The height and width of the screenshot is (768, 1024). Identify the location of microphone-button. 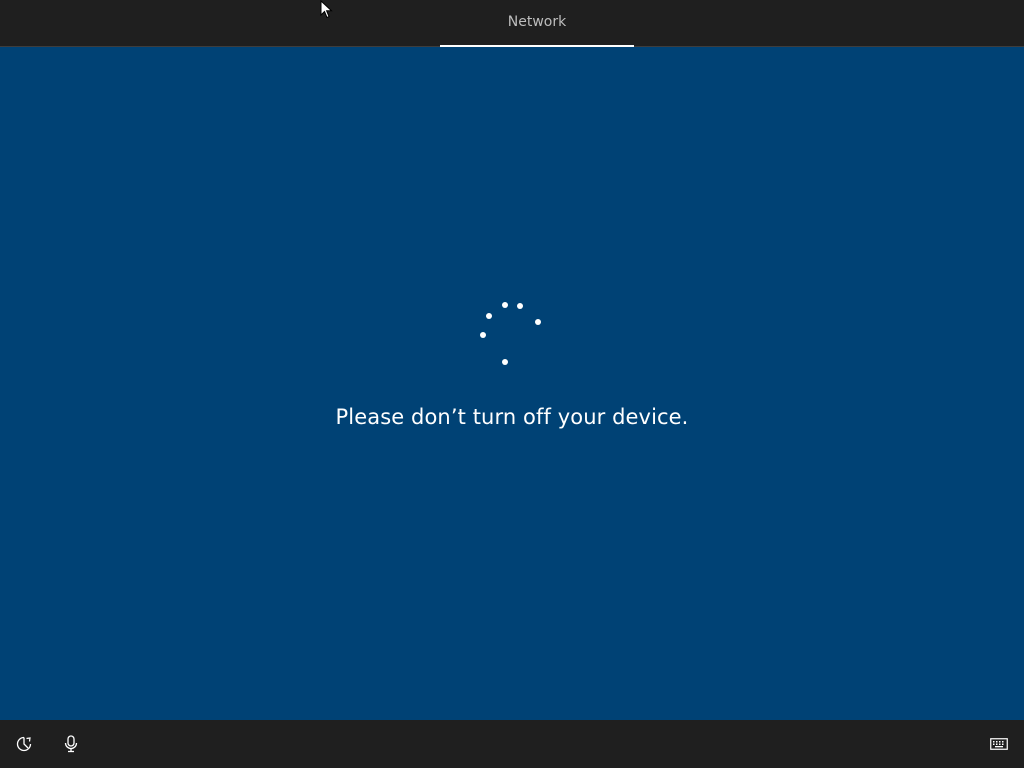
(71, 744).